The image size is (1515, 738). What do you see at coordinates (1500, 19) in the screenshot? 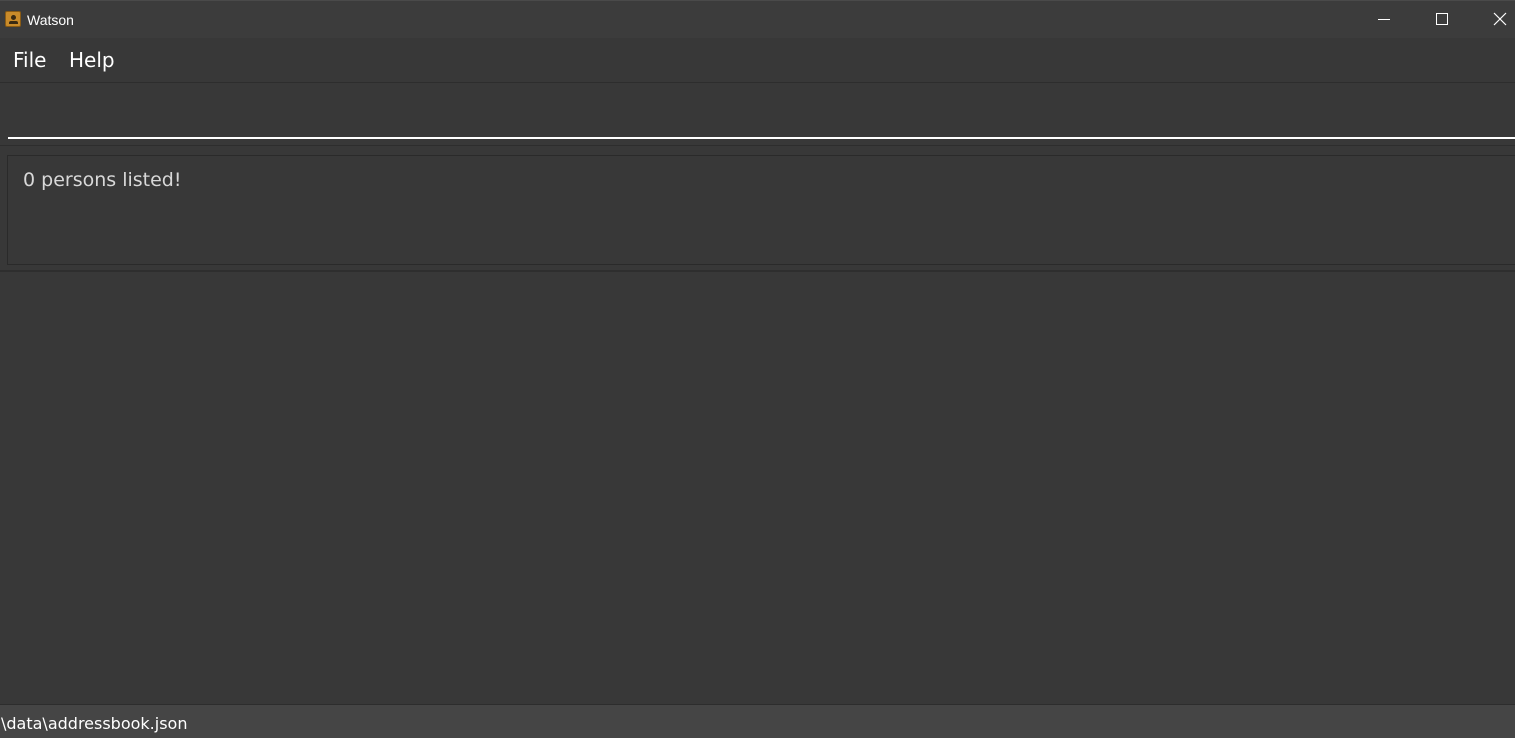
I see `close-icon` at bounding box center [1500, 19].